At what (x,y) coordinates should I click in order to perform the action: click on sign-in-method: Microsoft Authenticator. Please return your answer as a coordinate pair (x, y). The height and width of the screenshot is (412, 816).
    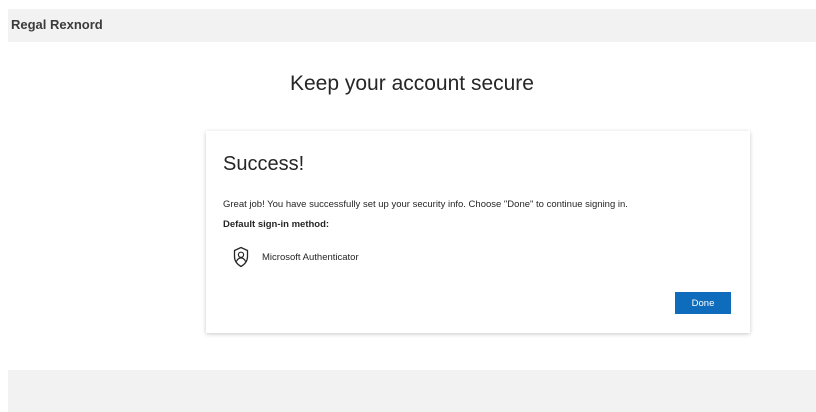
    Looking at the image, I should click on (295, 257).